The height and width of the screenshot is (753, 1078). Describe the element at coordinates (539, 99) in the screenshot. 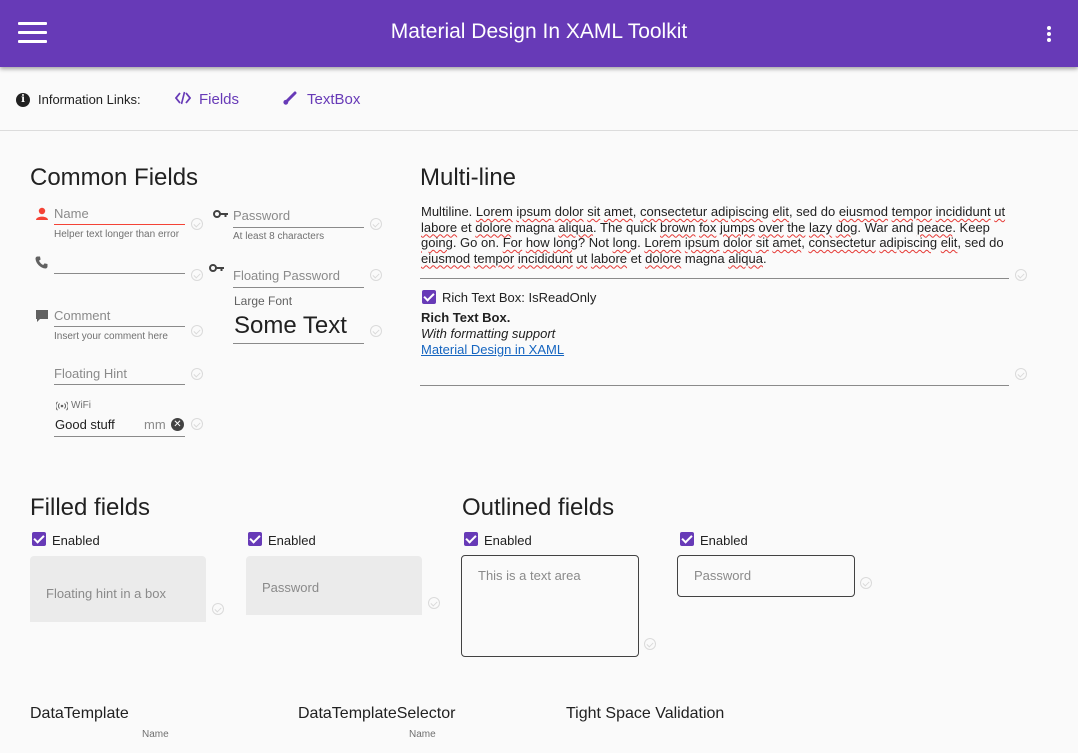

I see `information-bar` at that location.